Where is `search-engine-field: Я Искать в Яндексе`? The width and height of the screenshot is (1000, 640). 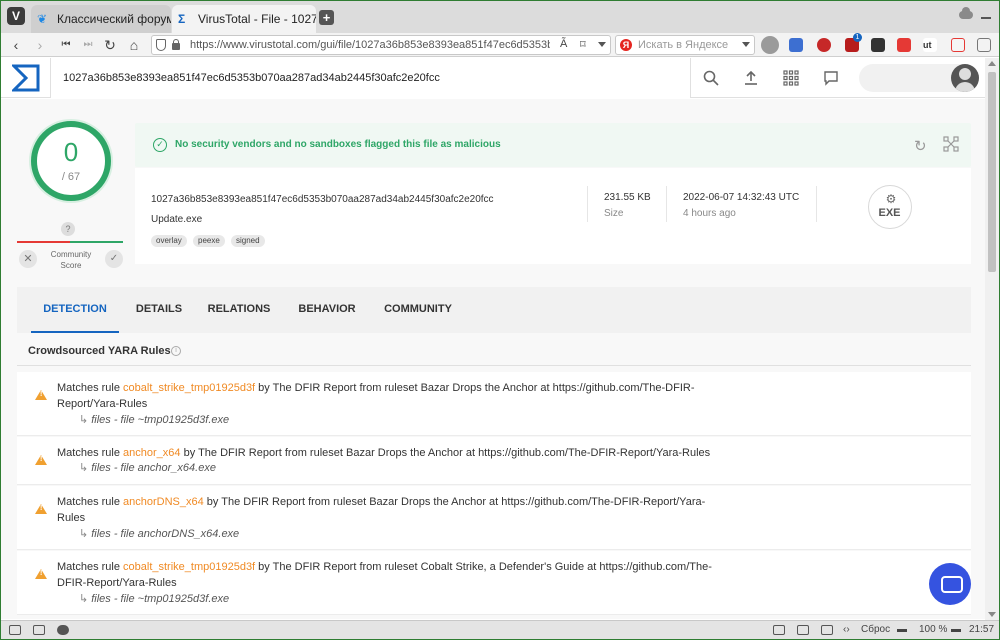
search-engine-field: Я Искать в Яндексе is located at coordinates (685, 45).